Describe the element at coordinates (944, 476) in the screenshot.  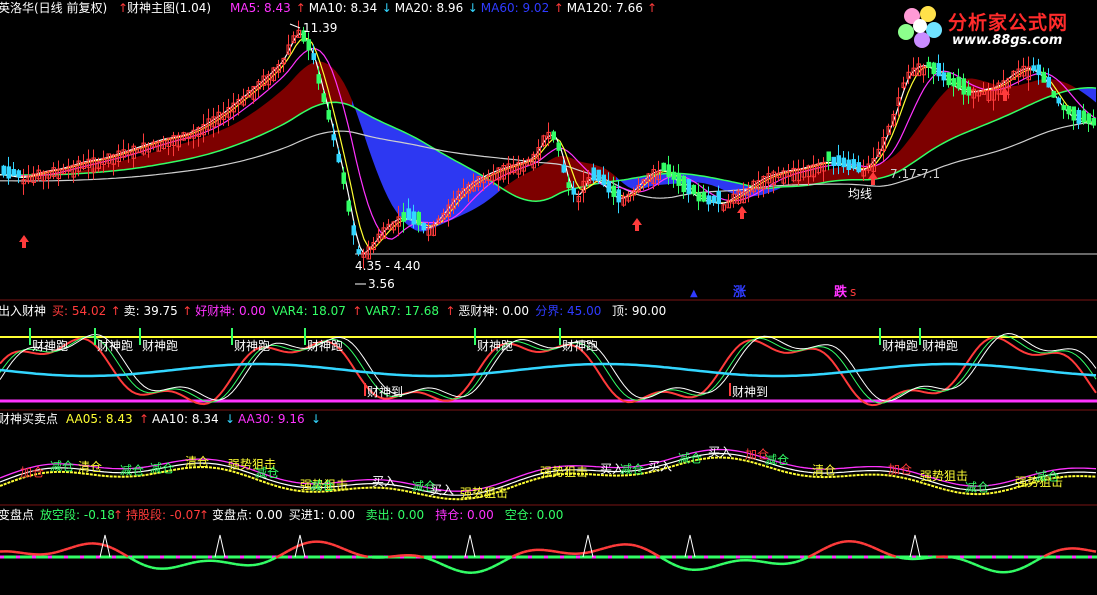
I see `trade-mark: 强势狙击` at that location.